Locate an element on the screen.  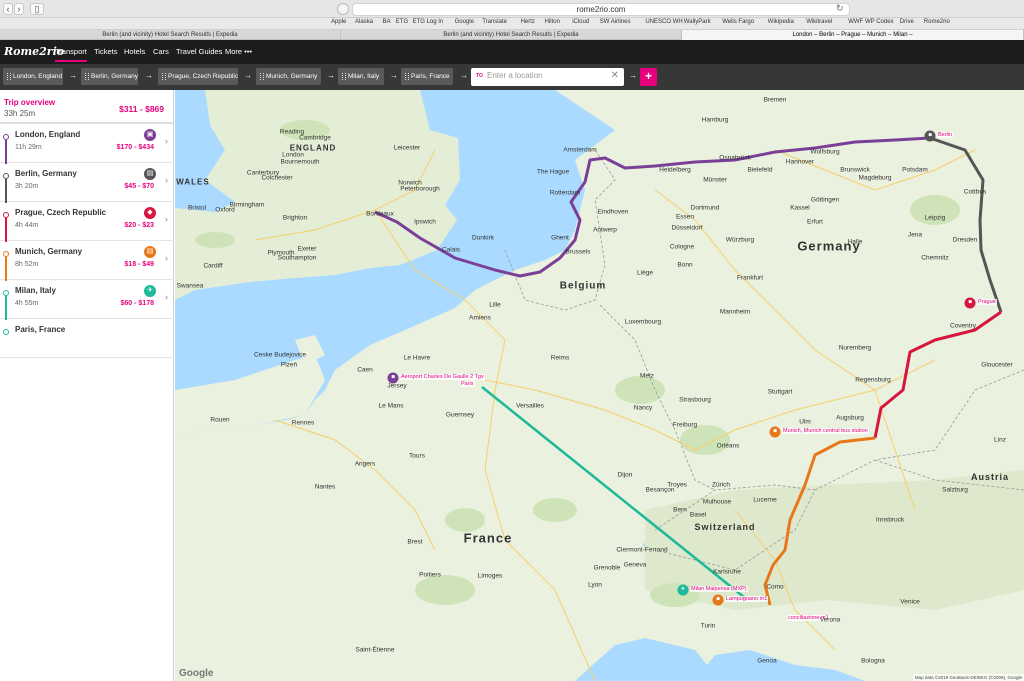
bookmark-link: Google is located at coordinates (464, 22).